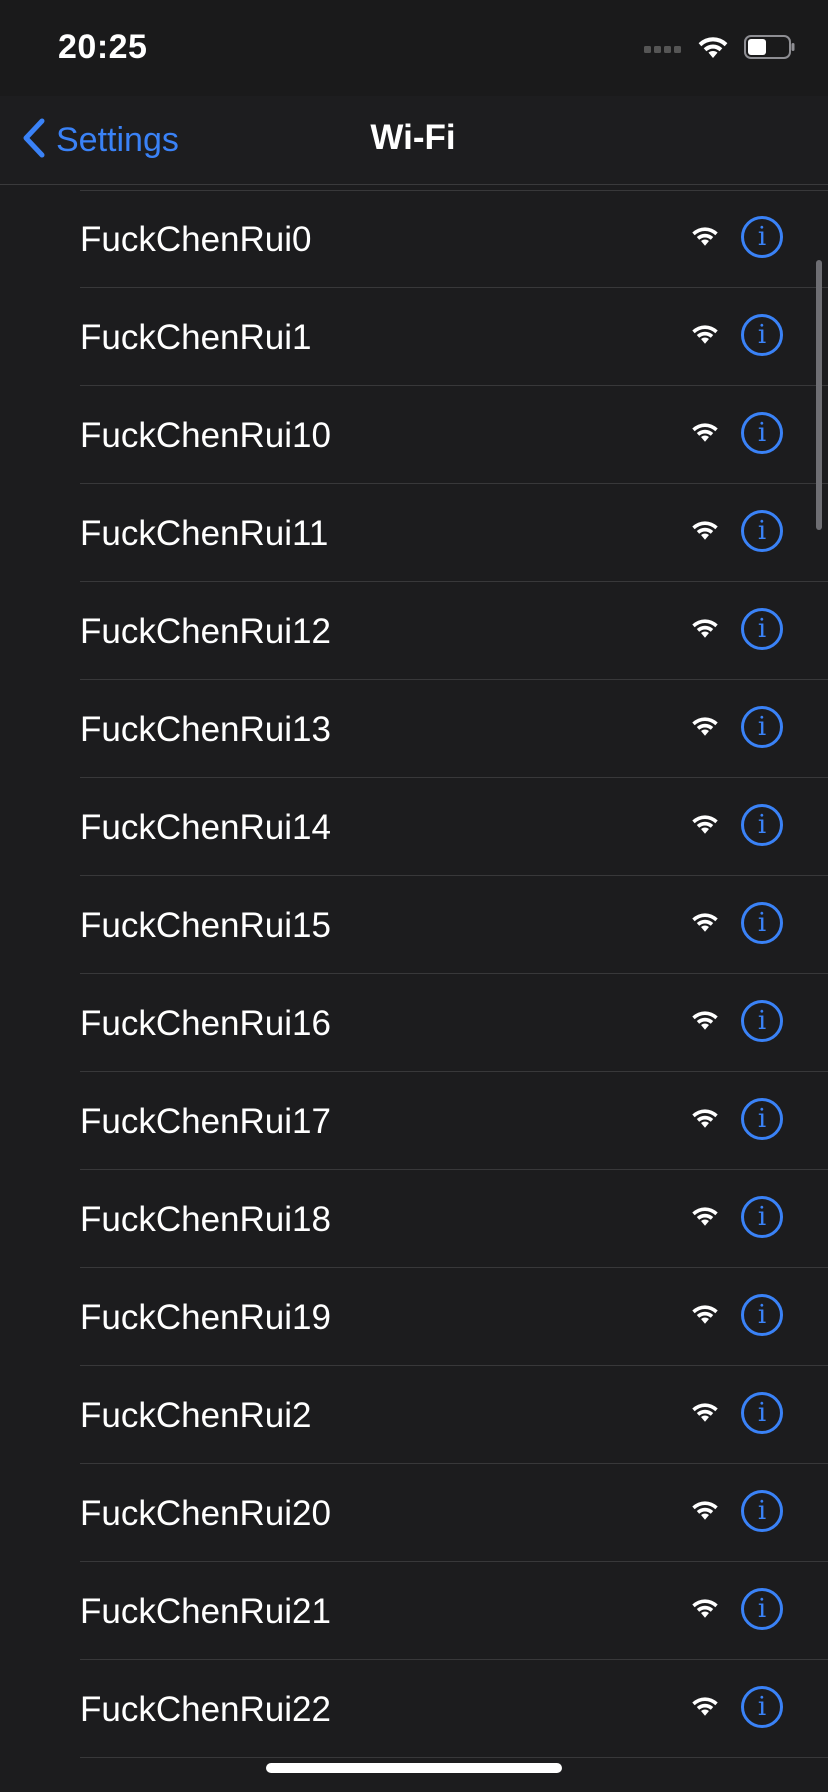 The image size is (828, 1792). Describe the element at coordinates (205, 435) in the screenshot. I see `network-name: FuckChenRui10` at that location.